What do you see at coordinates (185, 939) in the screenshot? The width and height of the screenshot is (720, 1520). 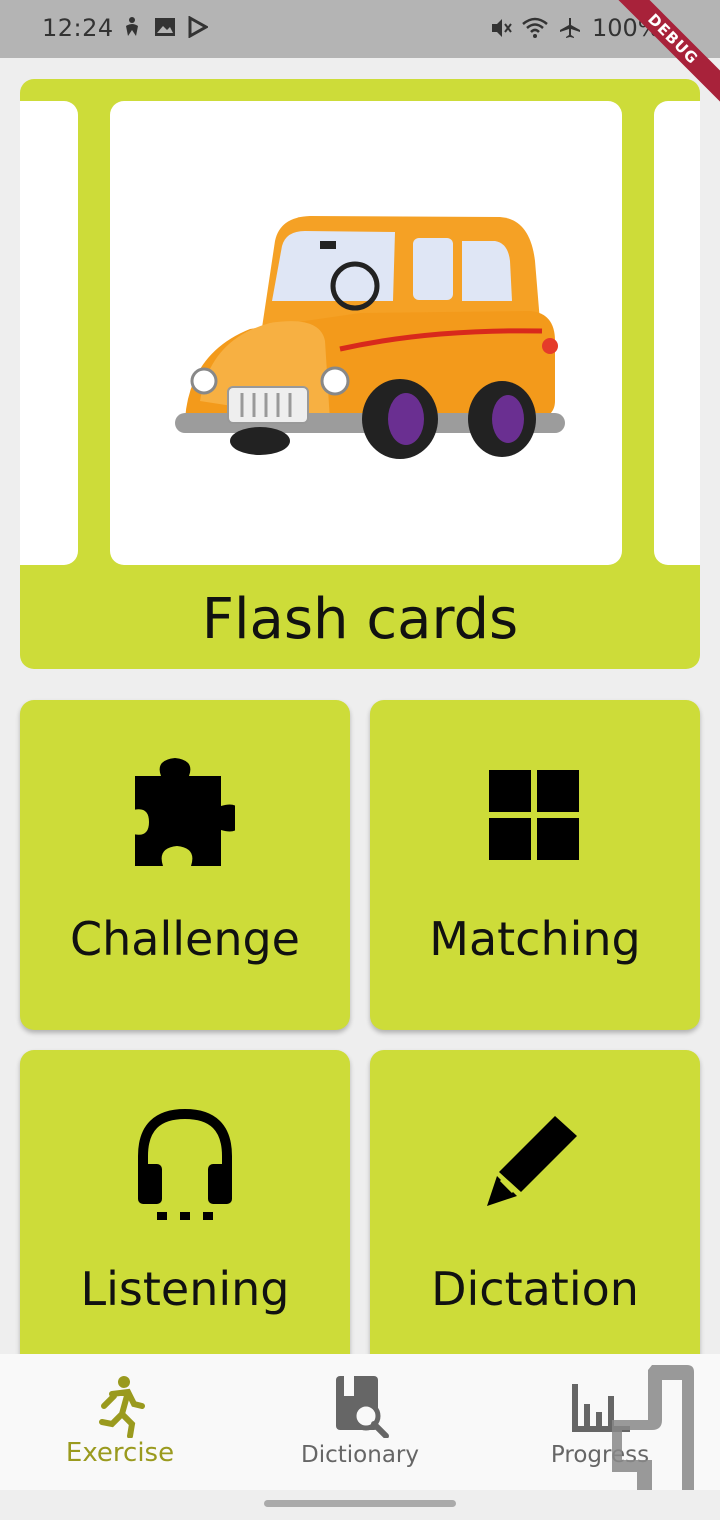 I see `challenge-label: Challenge` at bounding box center [185, 939].